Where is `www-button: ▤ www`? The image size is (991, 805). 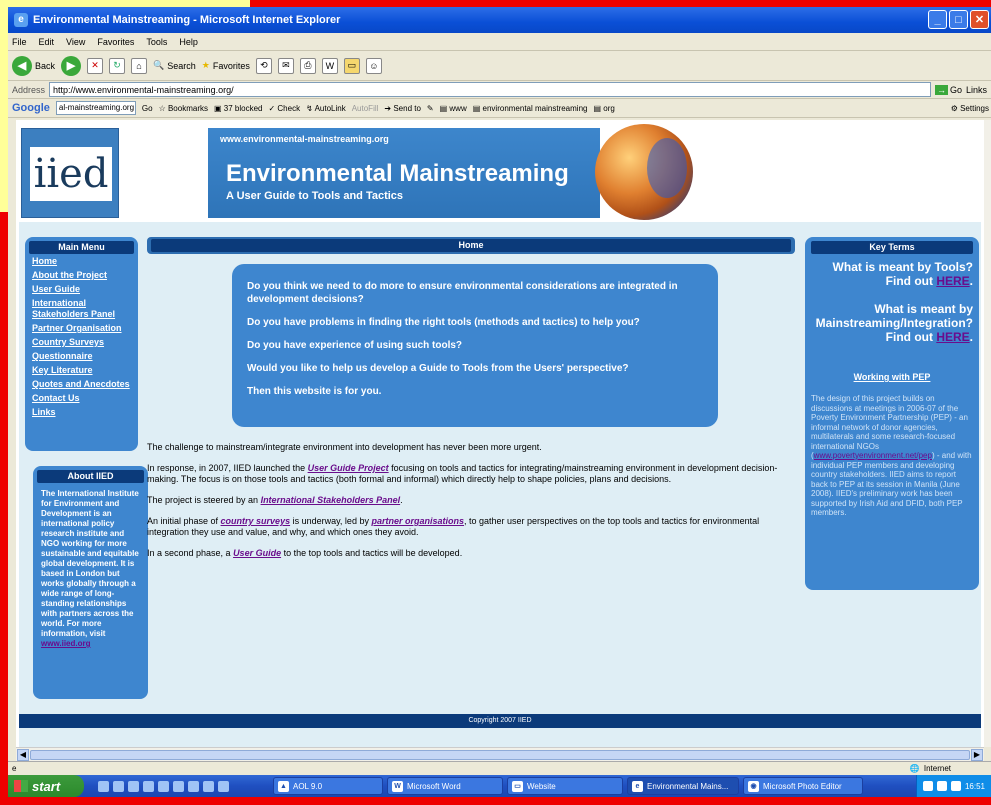 www-button: ▤ www is located at coordinates (453, 108).